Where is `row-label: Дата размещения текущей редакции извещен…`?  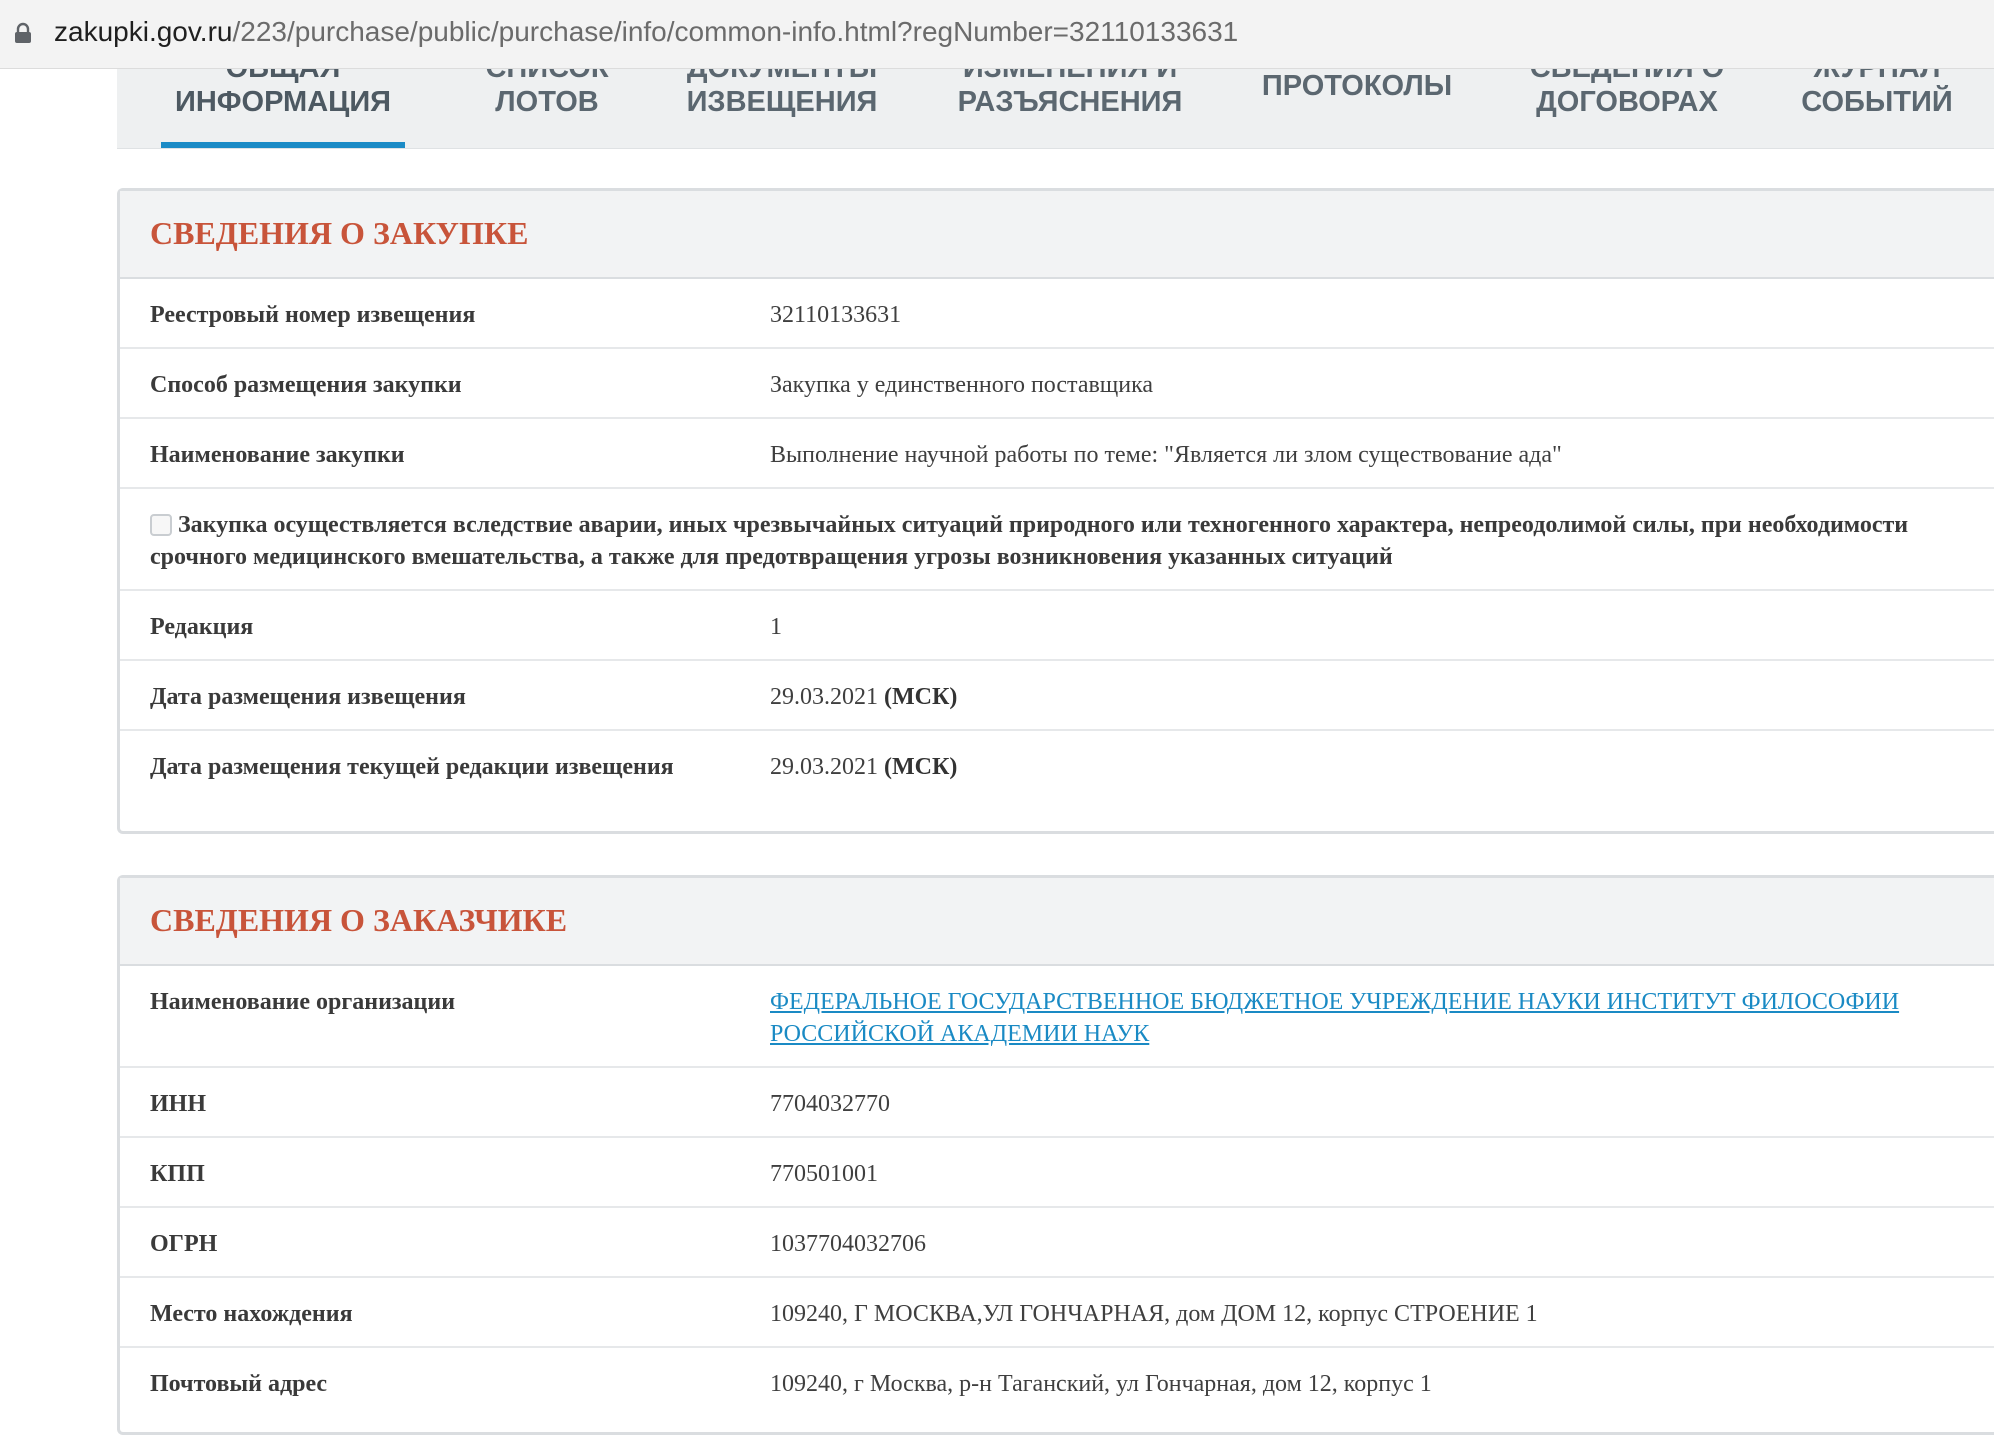 row-label: Дата размещения текущей редакции извещен… is located at coordinates (412, 767).